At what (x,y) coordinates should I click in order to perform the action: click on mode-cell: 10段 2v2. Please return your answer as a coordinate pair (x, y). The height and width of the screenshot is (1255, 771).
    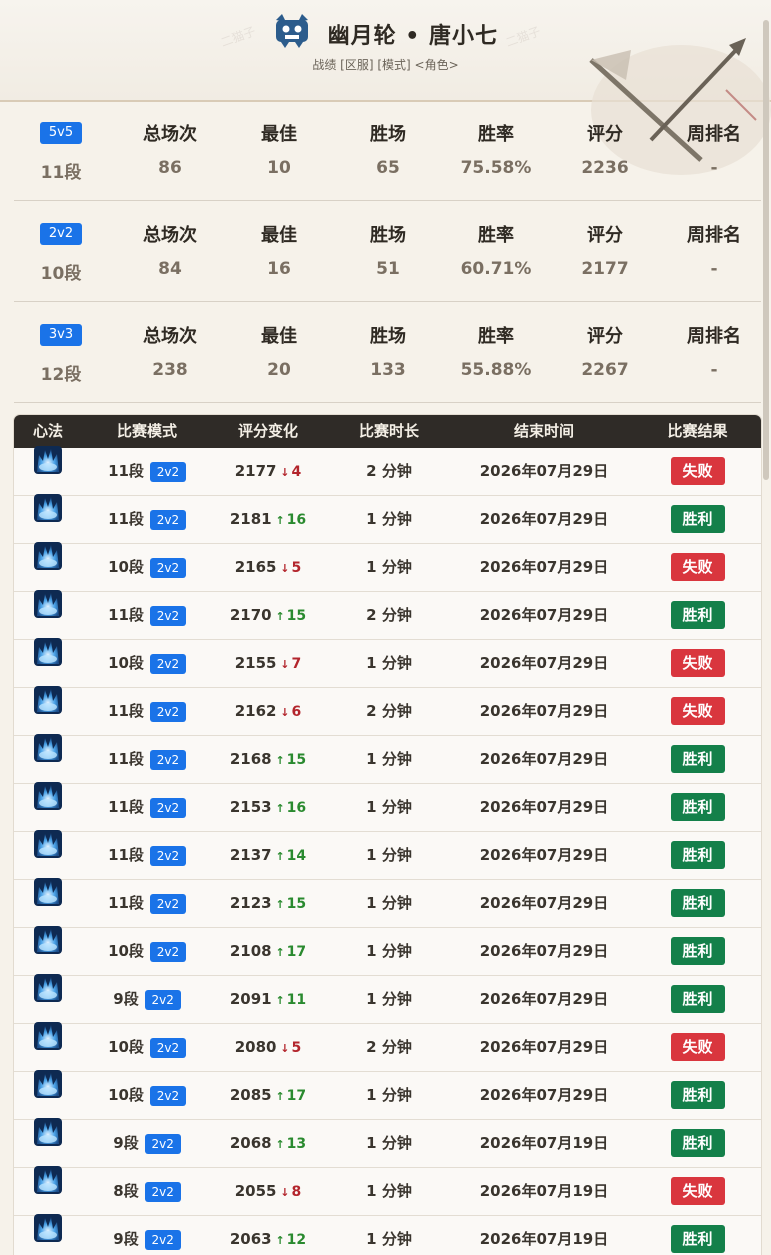
    Looking at the image, I should click on (147, 951).